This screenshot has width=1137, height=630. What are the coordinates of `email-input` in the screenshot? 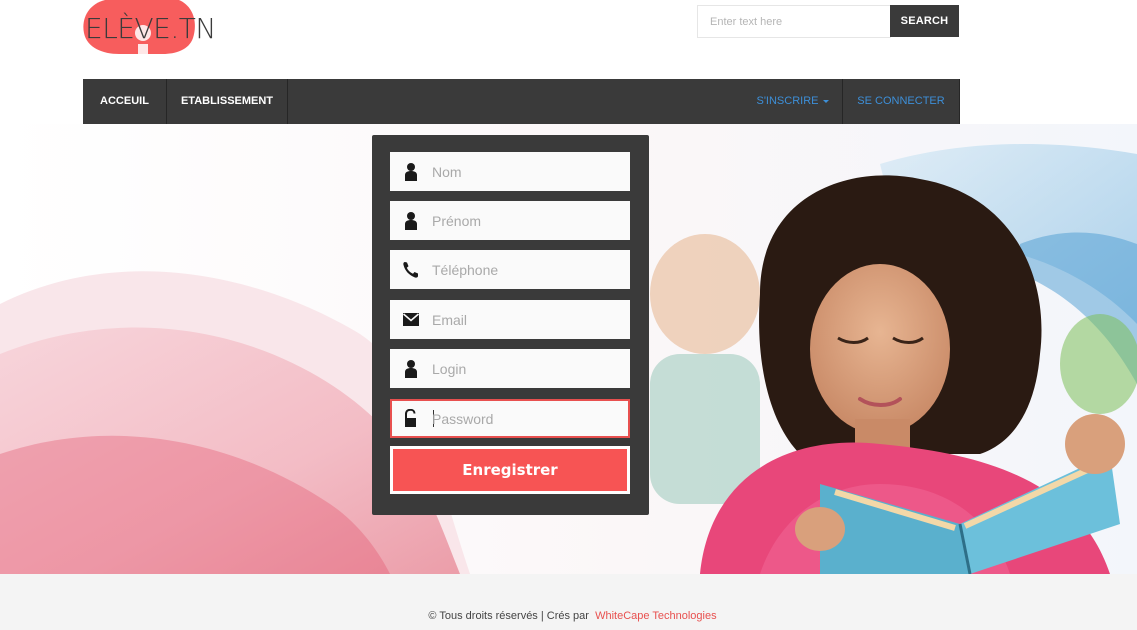 It's located at (528, 319).